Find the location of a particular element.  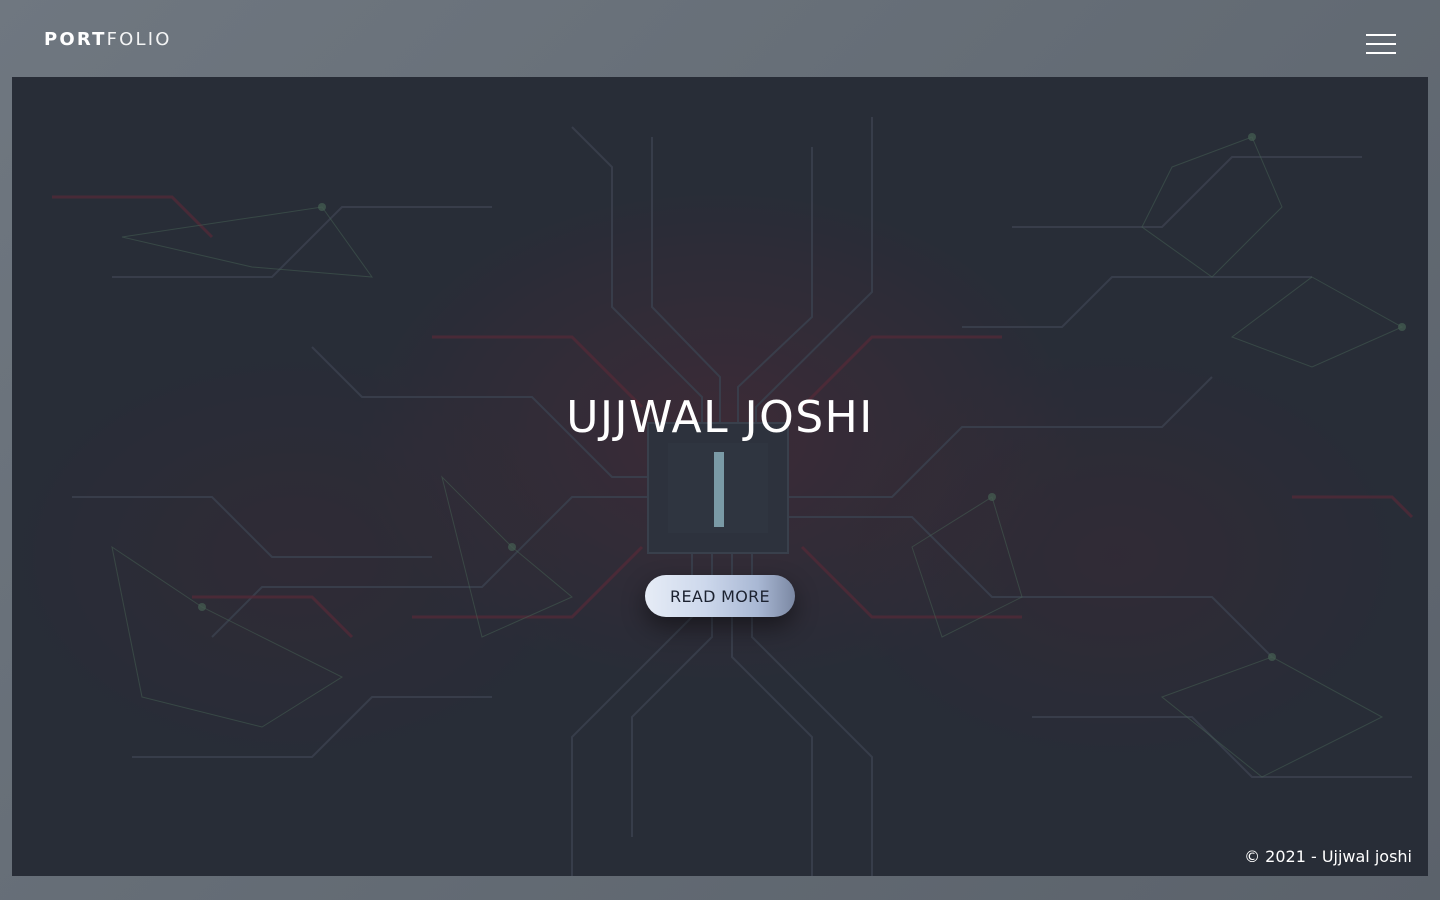

logo-bold-text: PORT is located at coordinates (75, 39).